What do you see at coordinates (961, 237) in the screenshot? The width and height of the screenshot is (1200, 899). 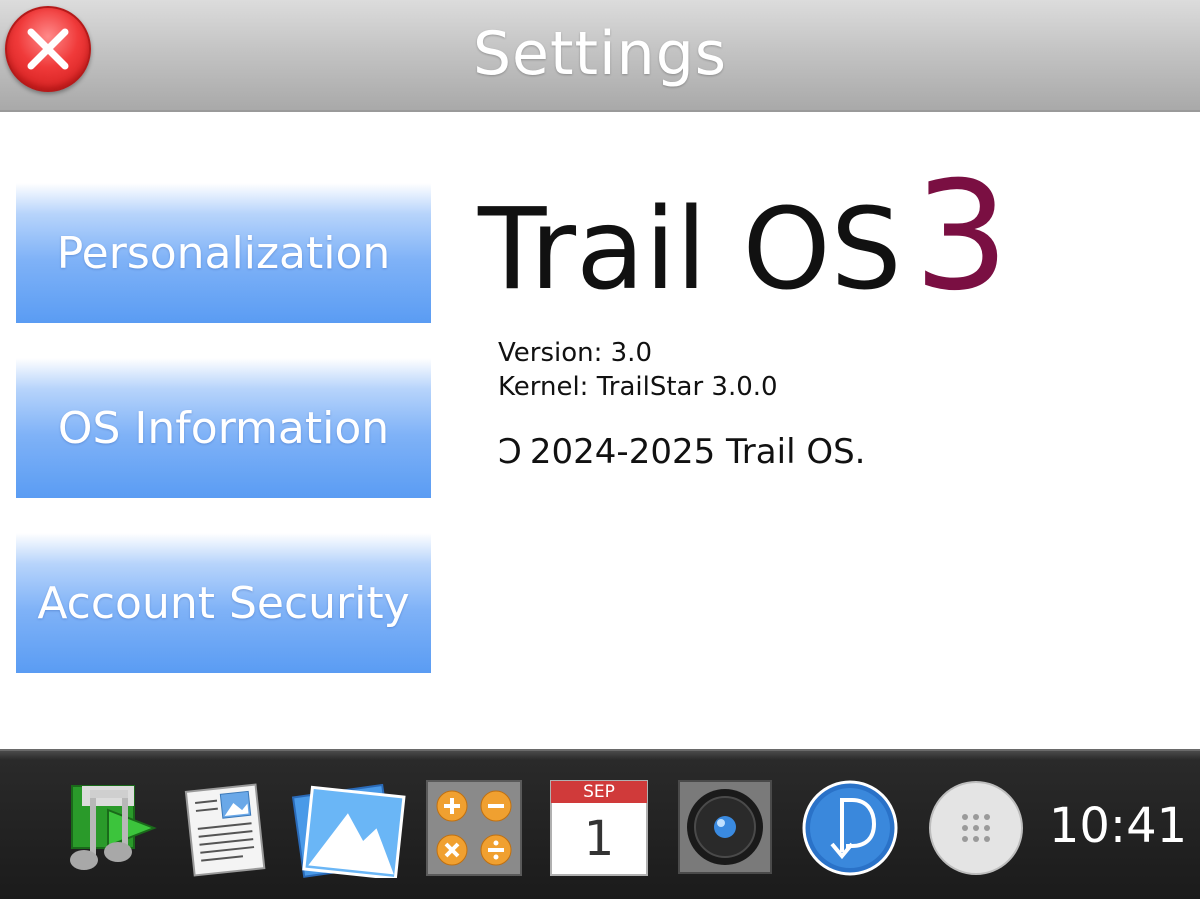 I see `os-brand-version: 3` at bounding box center [961, 237].